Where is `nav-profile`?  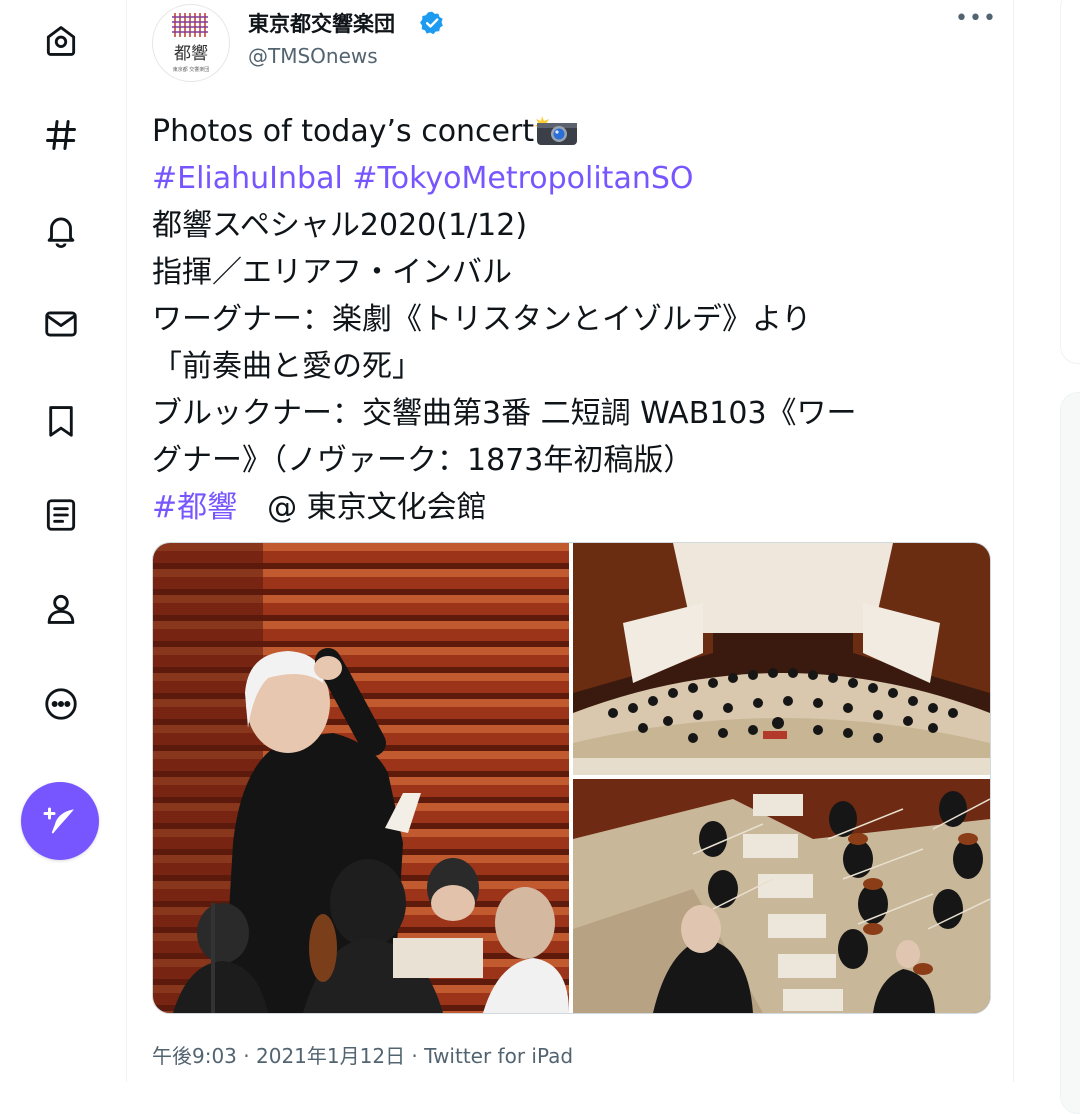
nav-profile is located at coordinates (61, 609).